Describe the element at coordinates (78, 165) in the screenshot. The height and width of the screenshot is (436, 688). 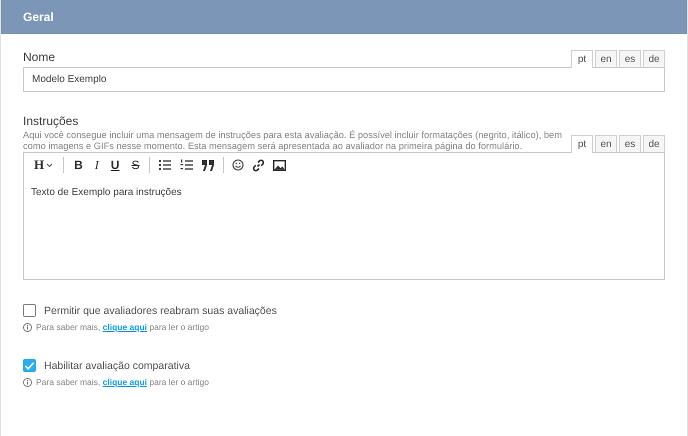
I see `format-button: B` at that location.